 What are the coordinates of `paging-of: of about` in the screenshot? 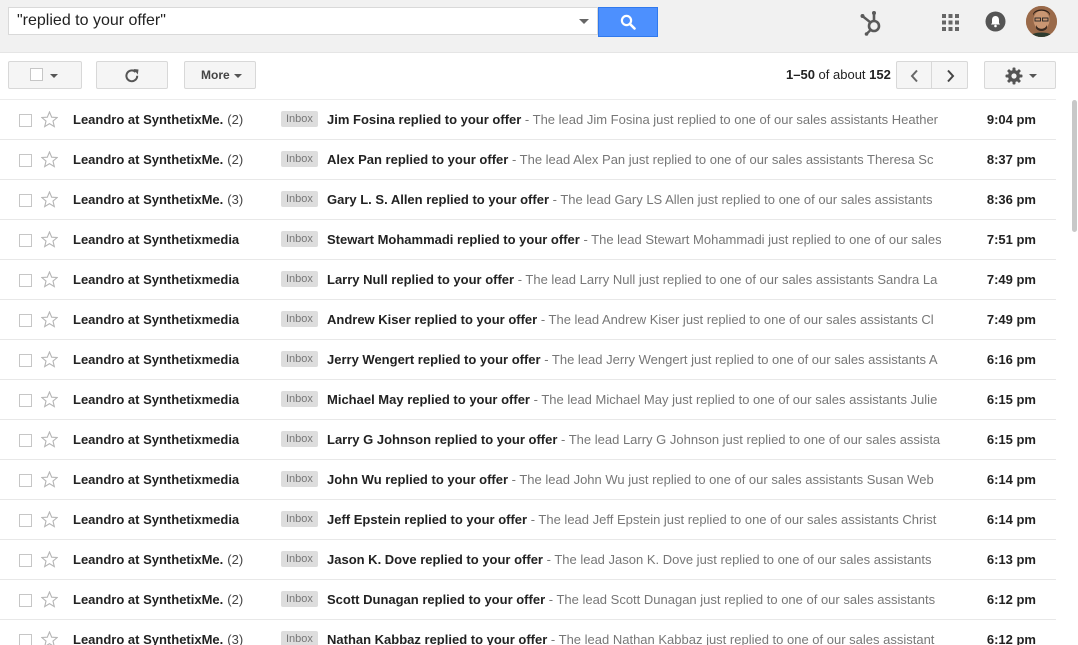 It's located at (842, 74).